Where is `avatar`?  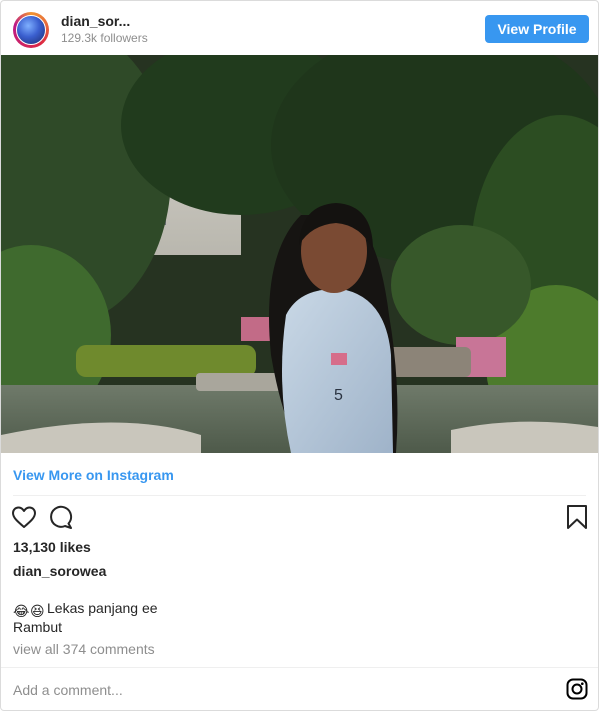
avatar is located at coordinates (31, 30).